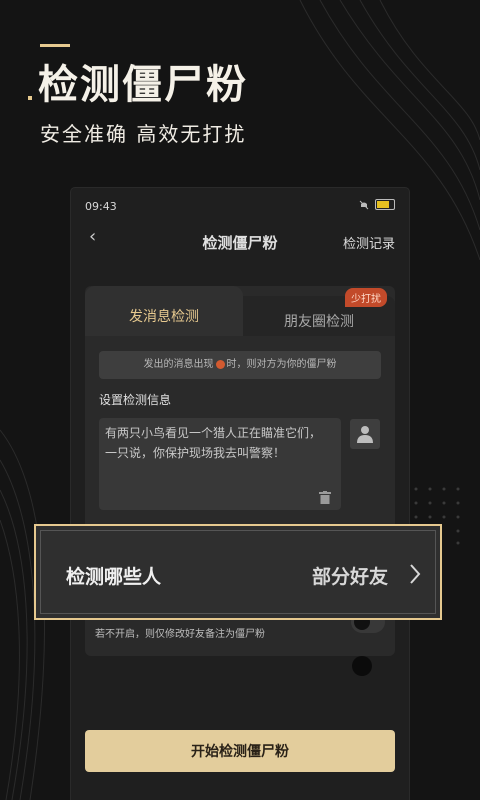  What do you see at coordinates (325, 497) in the screenshot?
I see `trash-icon` at bounding box center [325, 497].